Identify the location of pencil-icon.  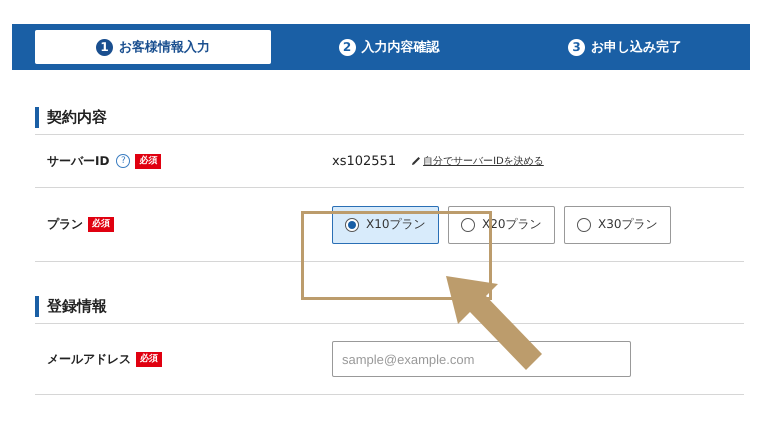
(416, 161).